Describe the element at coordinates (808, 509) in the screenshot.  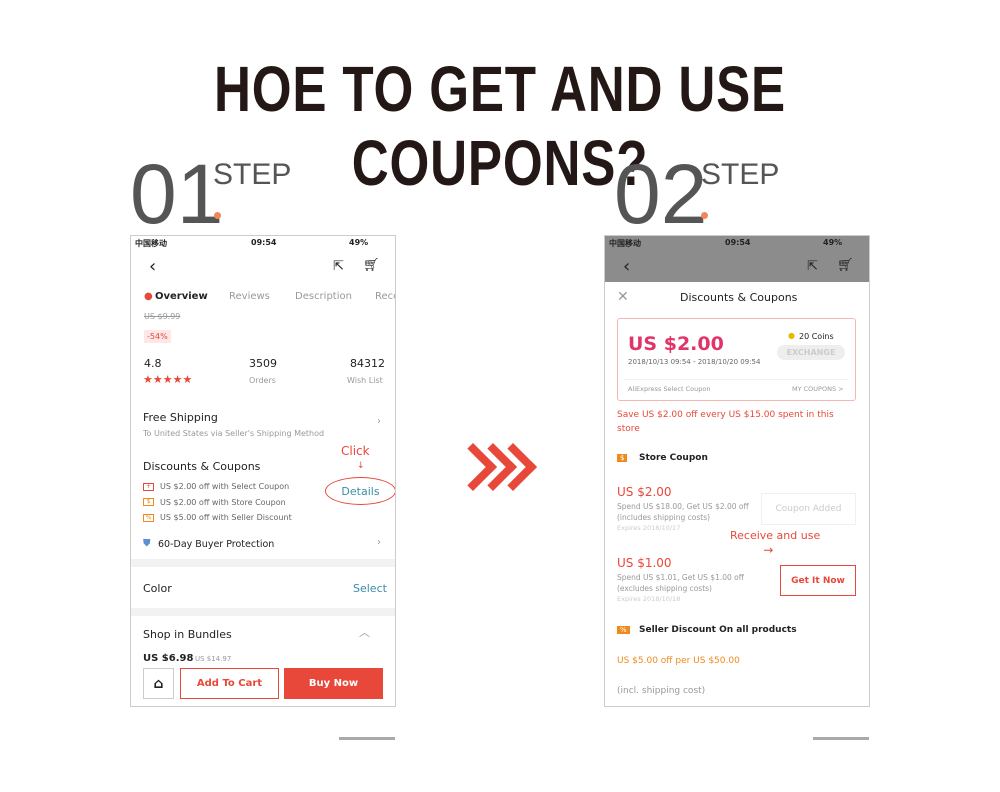
I see `coupon-added-button: Coupon Added` at that location.